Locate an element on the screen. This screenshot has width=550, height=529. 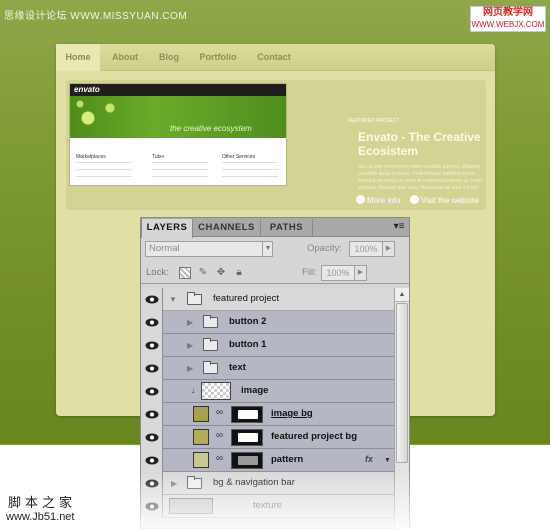
screenshot-column: Other Services is located at coordinates (250, 167).